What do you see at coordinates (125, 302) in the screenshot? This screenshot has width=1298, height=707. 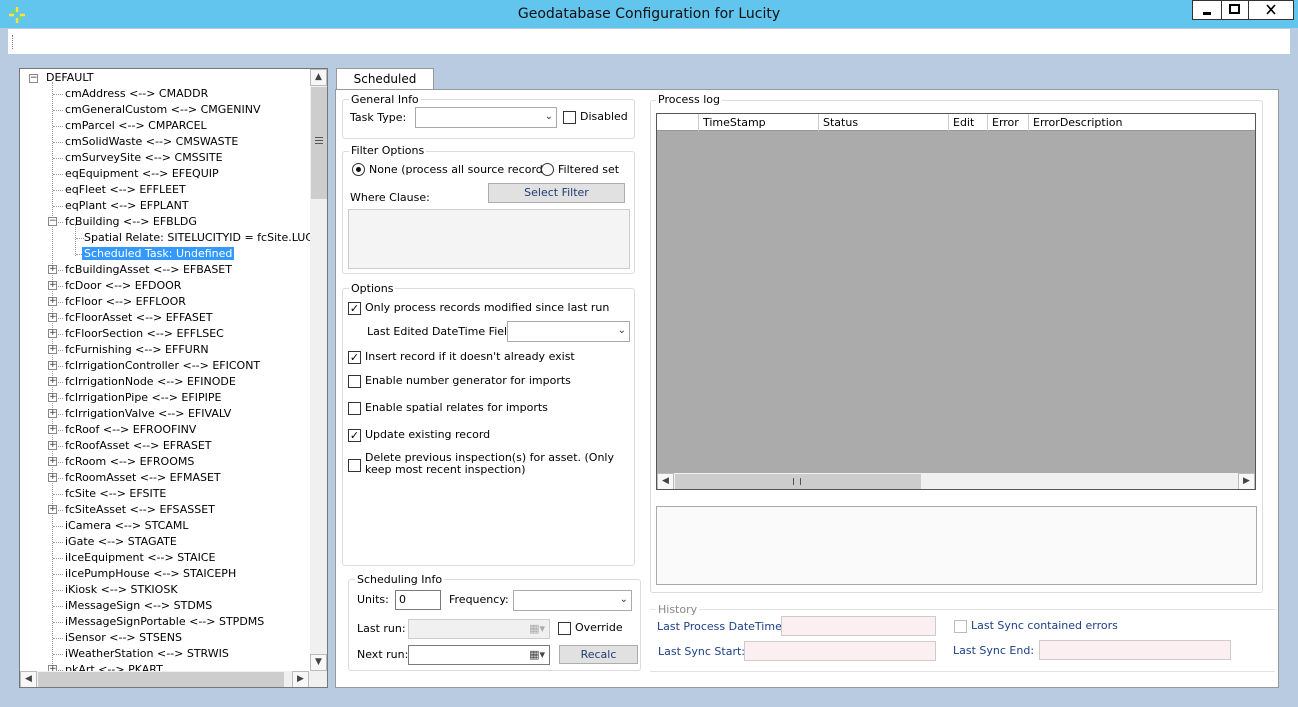 I see `tree-item: fcFloor <--> EFFLOOR` at bounding box center [125, 302].